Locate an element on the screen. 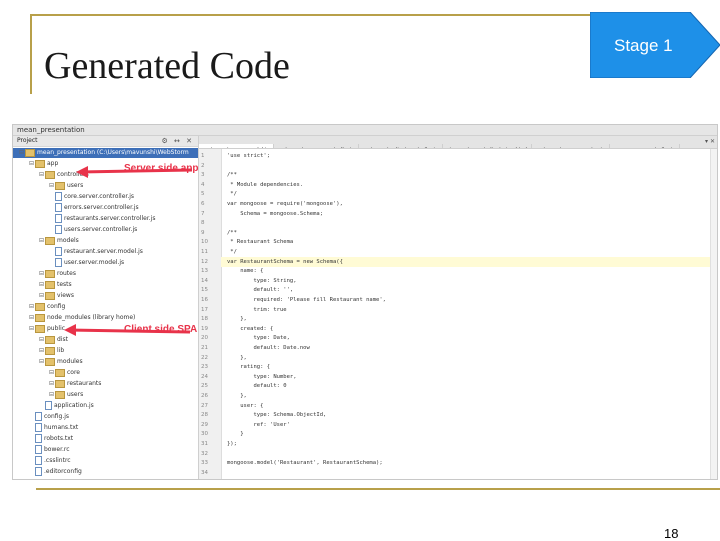  tree-item: ⊟ app is located at coordinates (43, 164).